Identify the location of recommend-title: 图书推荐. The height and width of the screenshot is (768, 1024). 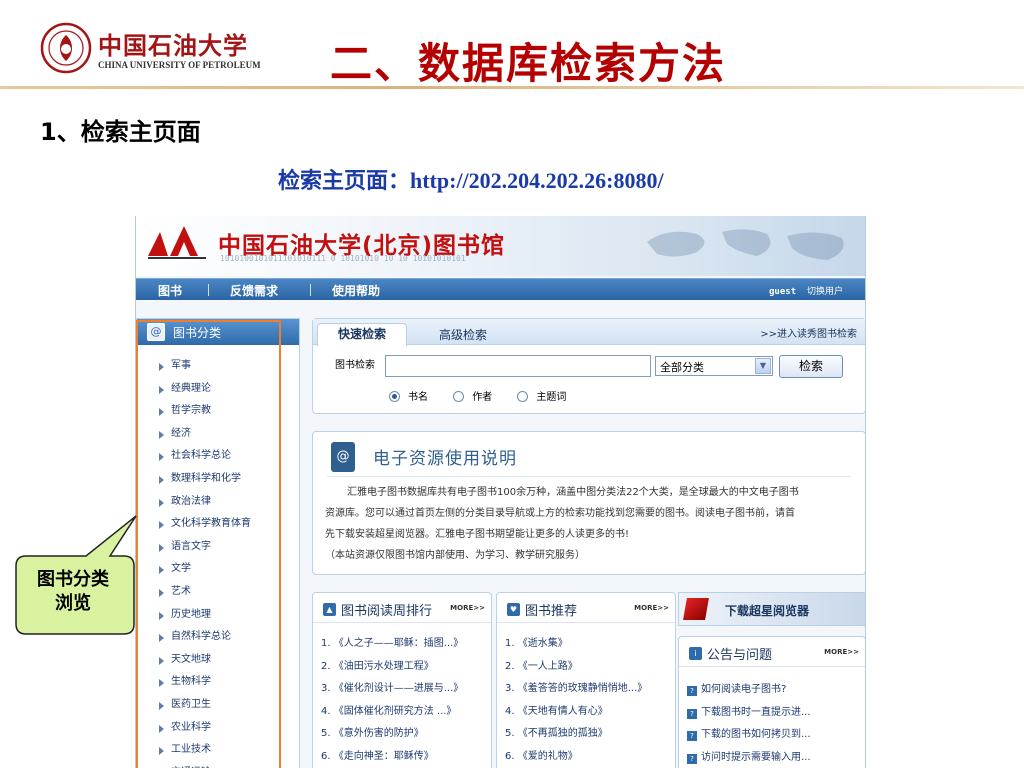
(551, 611).